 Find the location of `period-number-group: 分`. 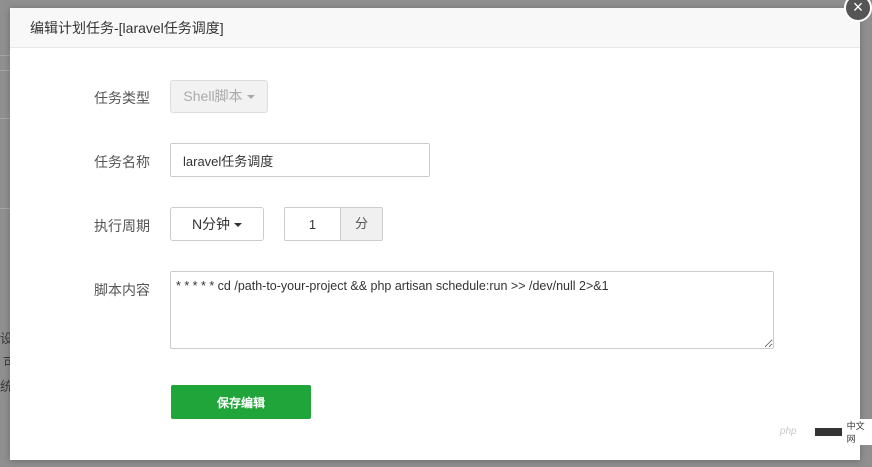

period-number-group: 分 is located at coordinates (333, 224).